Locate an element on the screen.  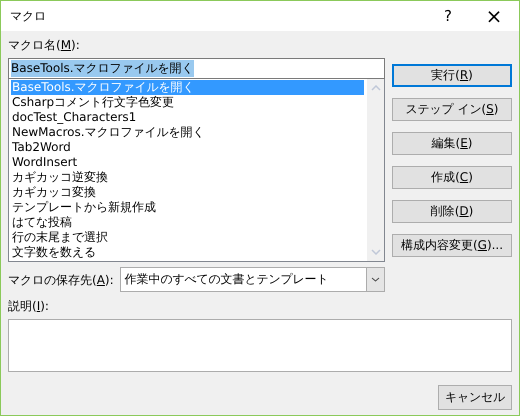
macro-list-item: カギカッコ変換 is located at coordinates (189, 192).